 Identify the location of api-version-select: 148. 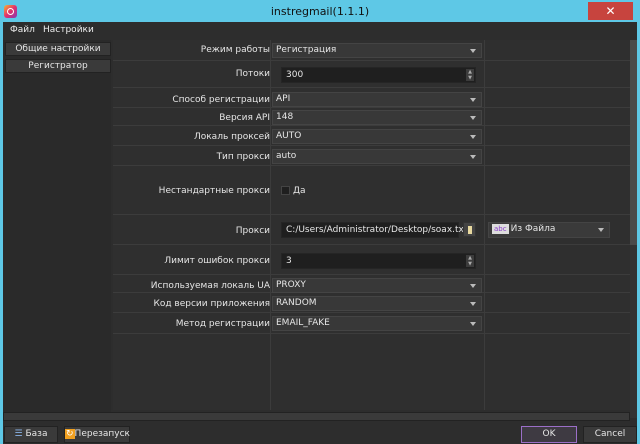
(377, 117).